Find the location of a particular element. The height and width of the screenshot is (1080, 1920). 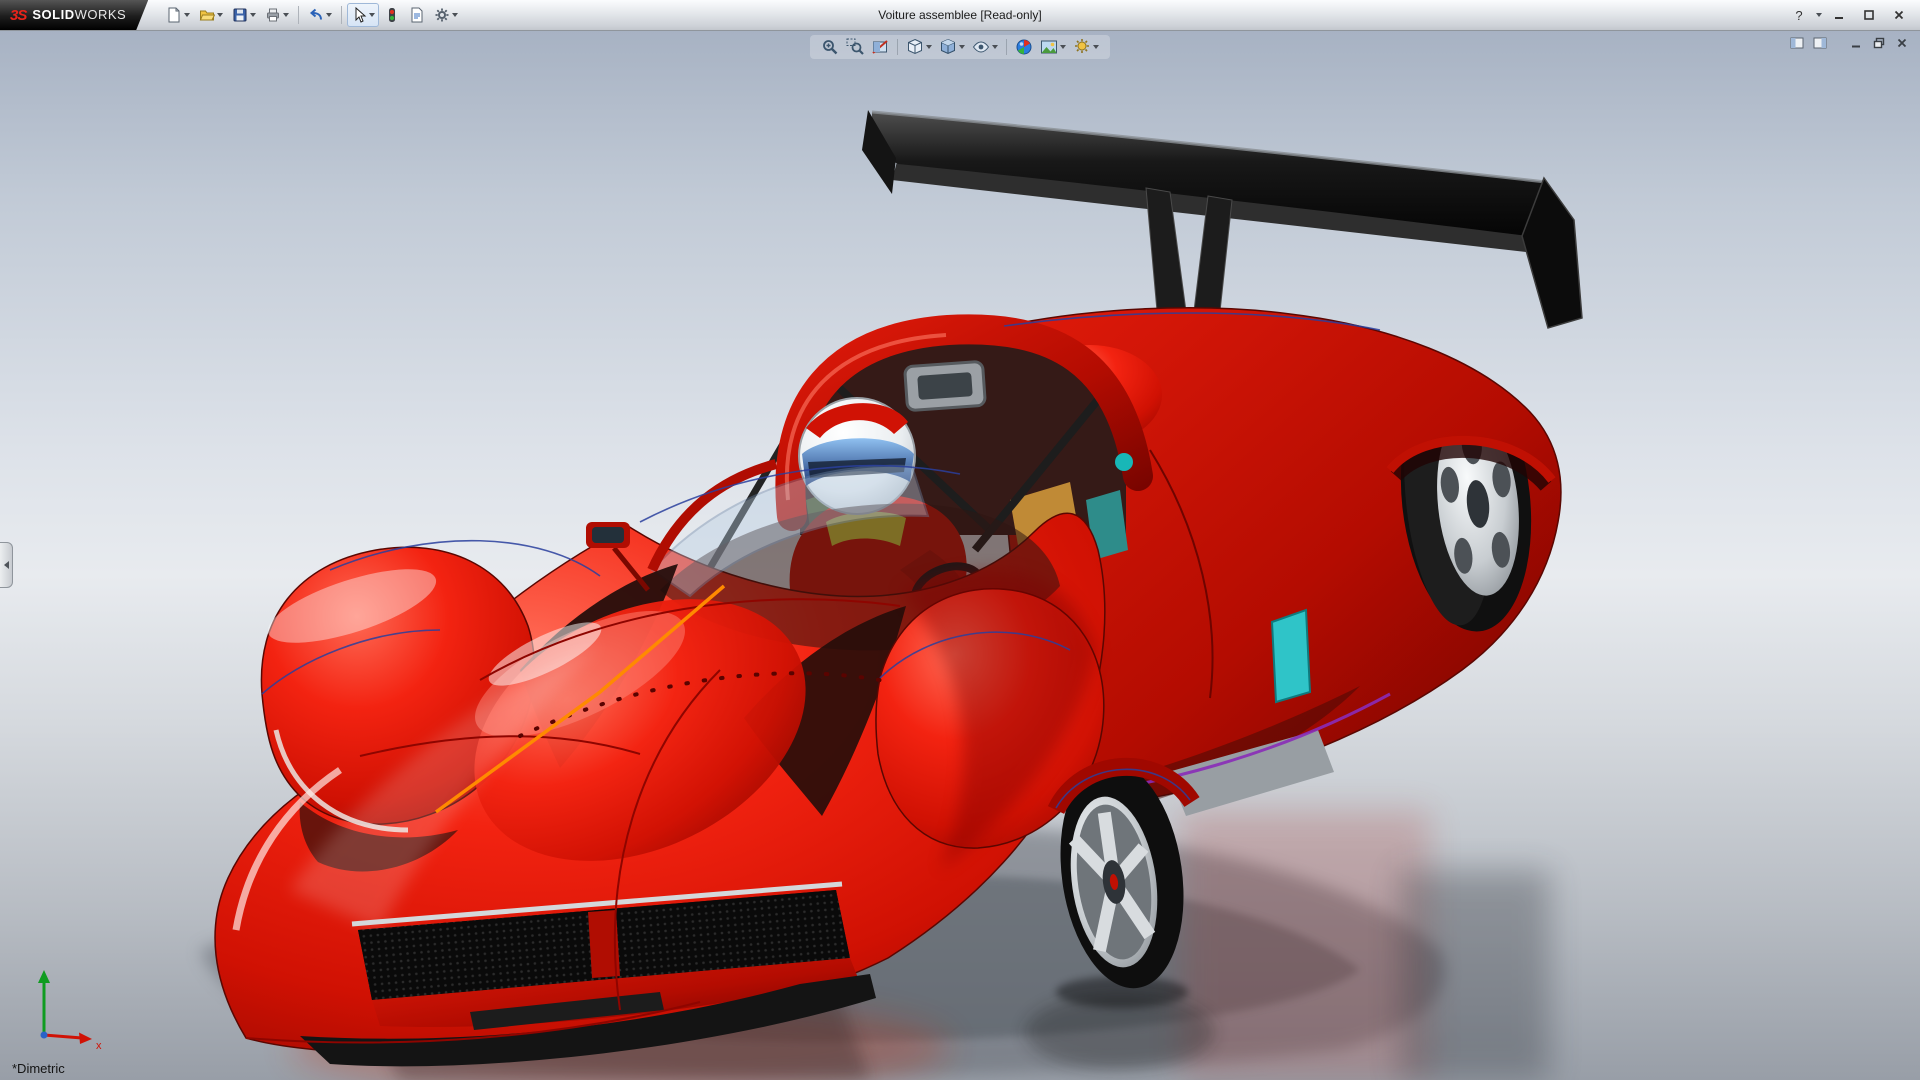

collapse-arrow-icon is located at coordinates (6, 565).